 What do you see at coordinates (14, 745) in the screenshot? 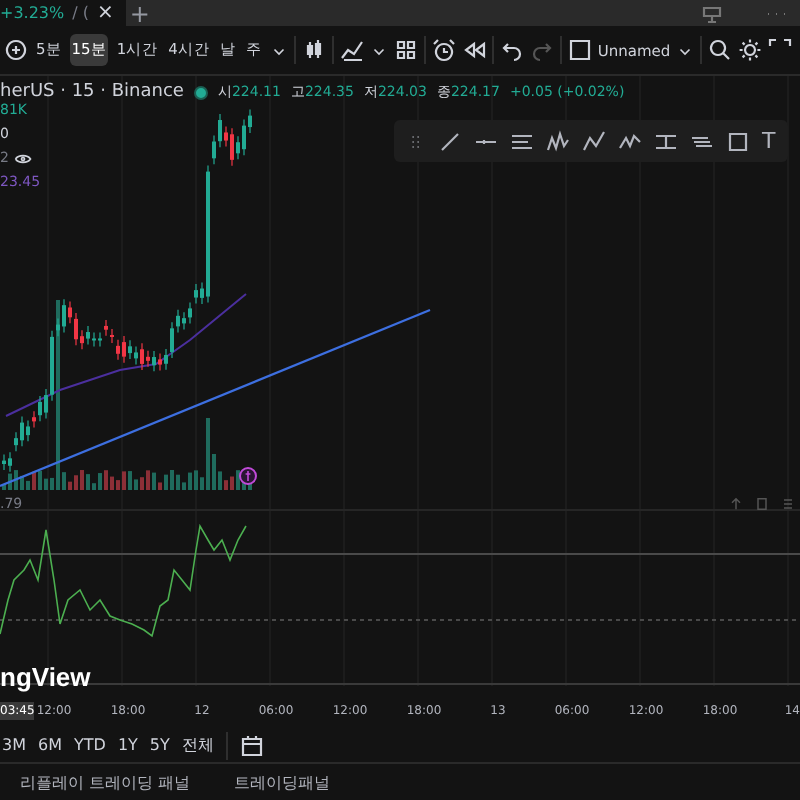
I see `range-button: 3M` at bounding box center [14, 745].